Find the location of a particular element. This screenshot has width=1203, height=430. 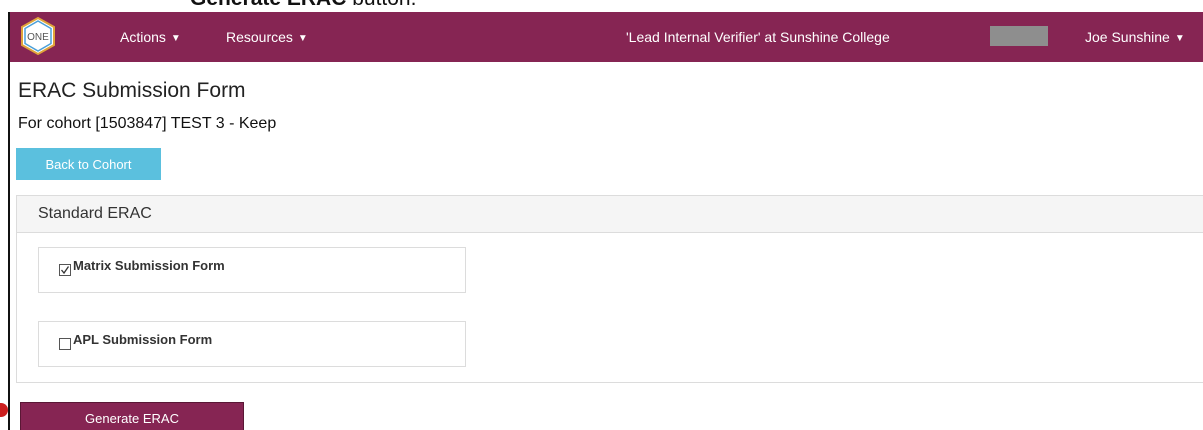

user-menu: Joe Sunshine ▼ is located at coordinates (1135, 37).